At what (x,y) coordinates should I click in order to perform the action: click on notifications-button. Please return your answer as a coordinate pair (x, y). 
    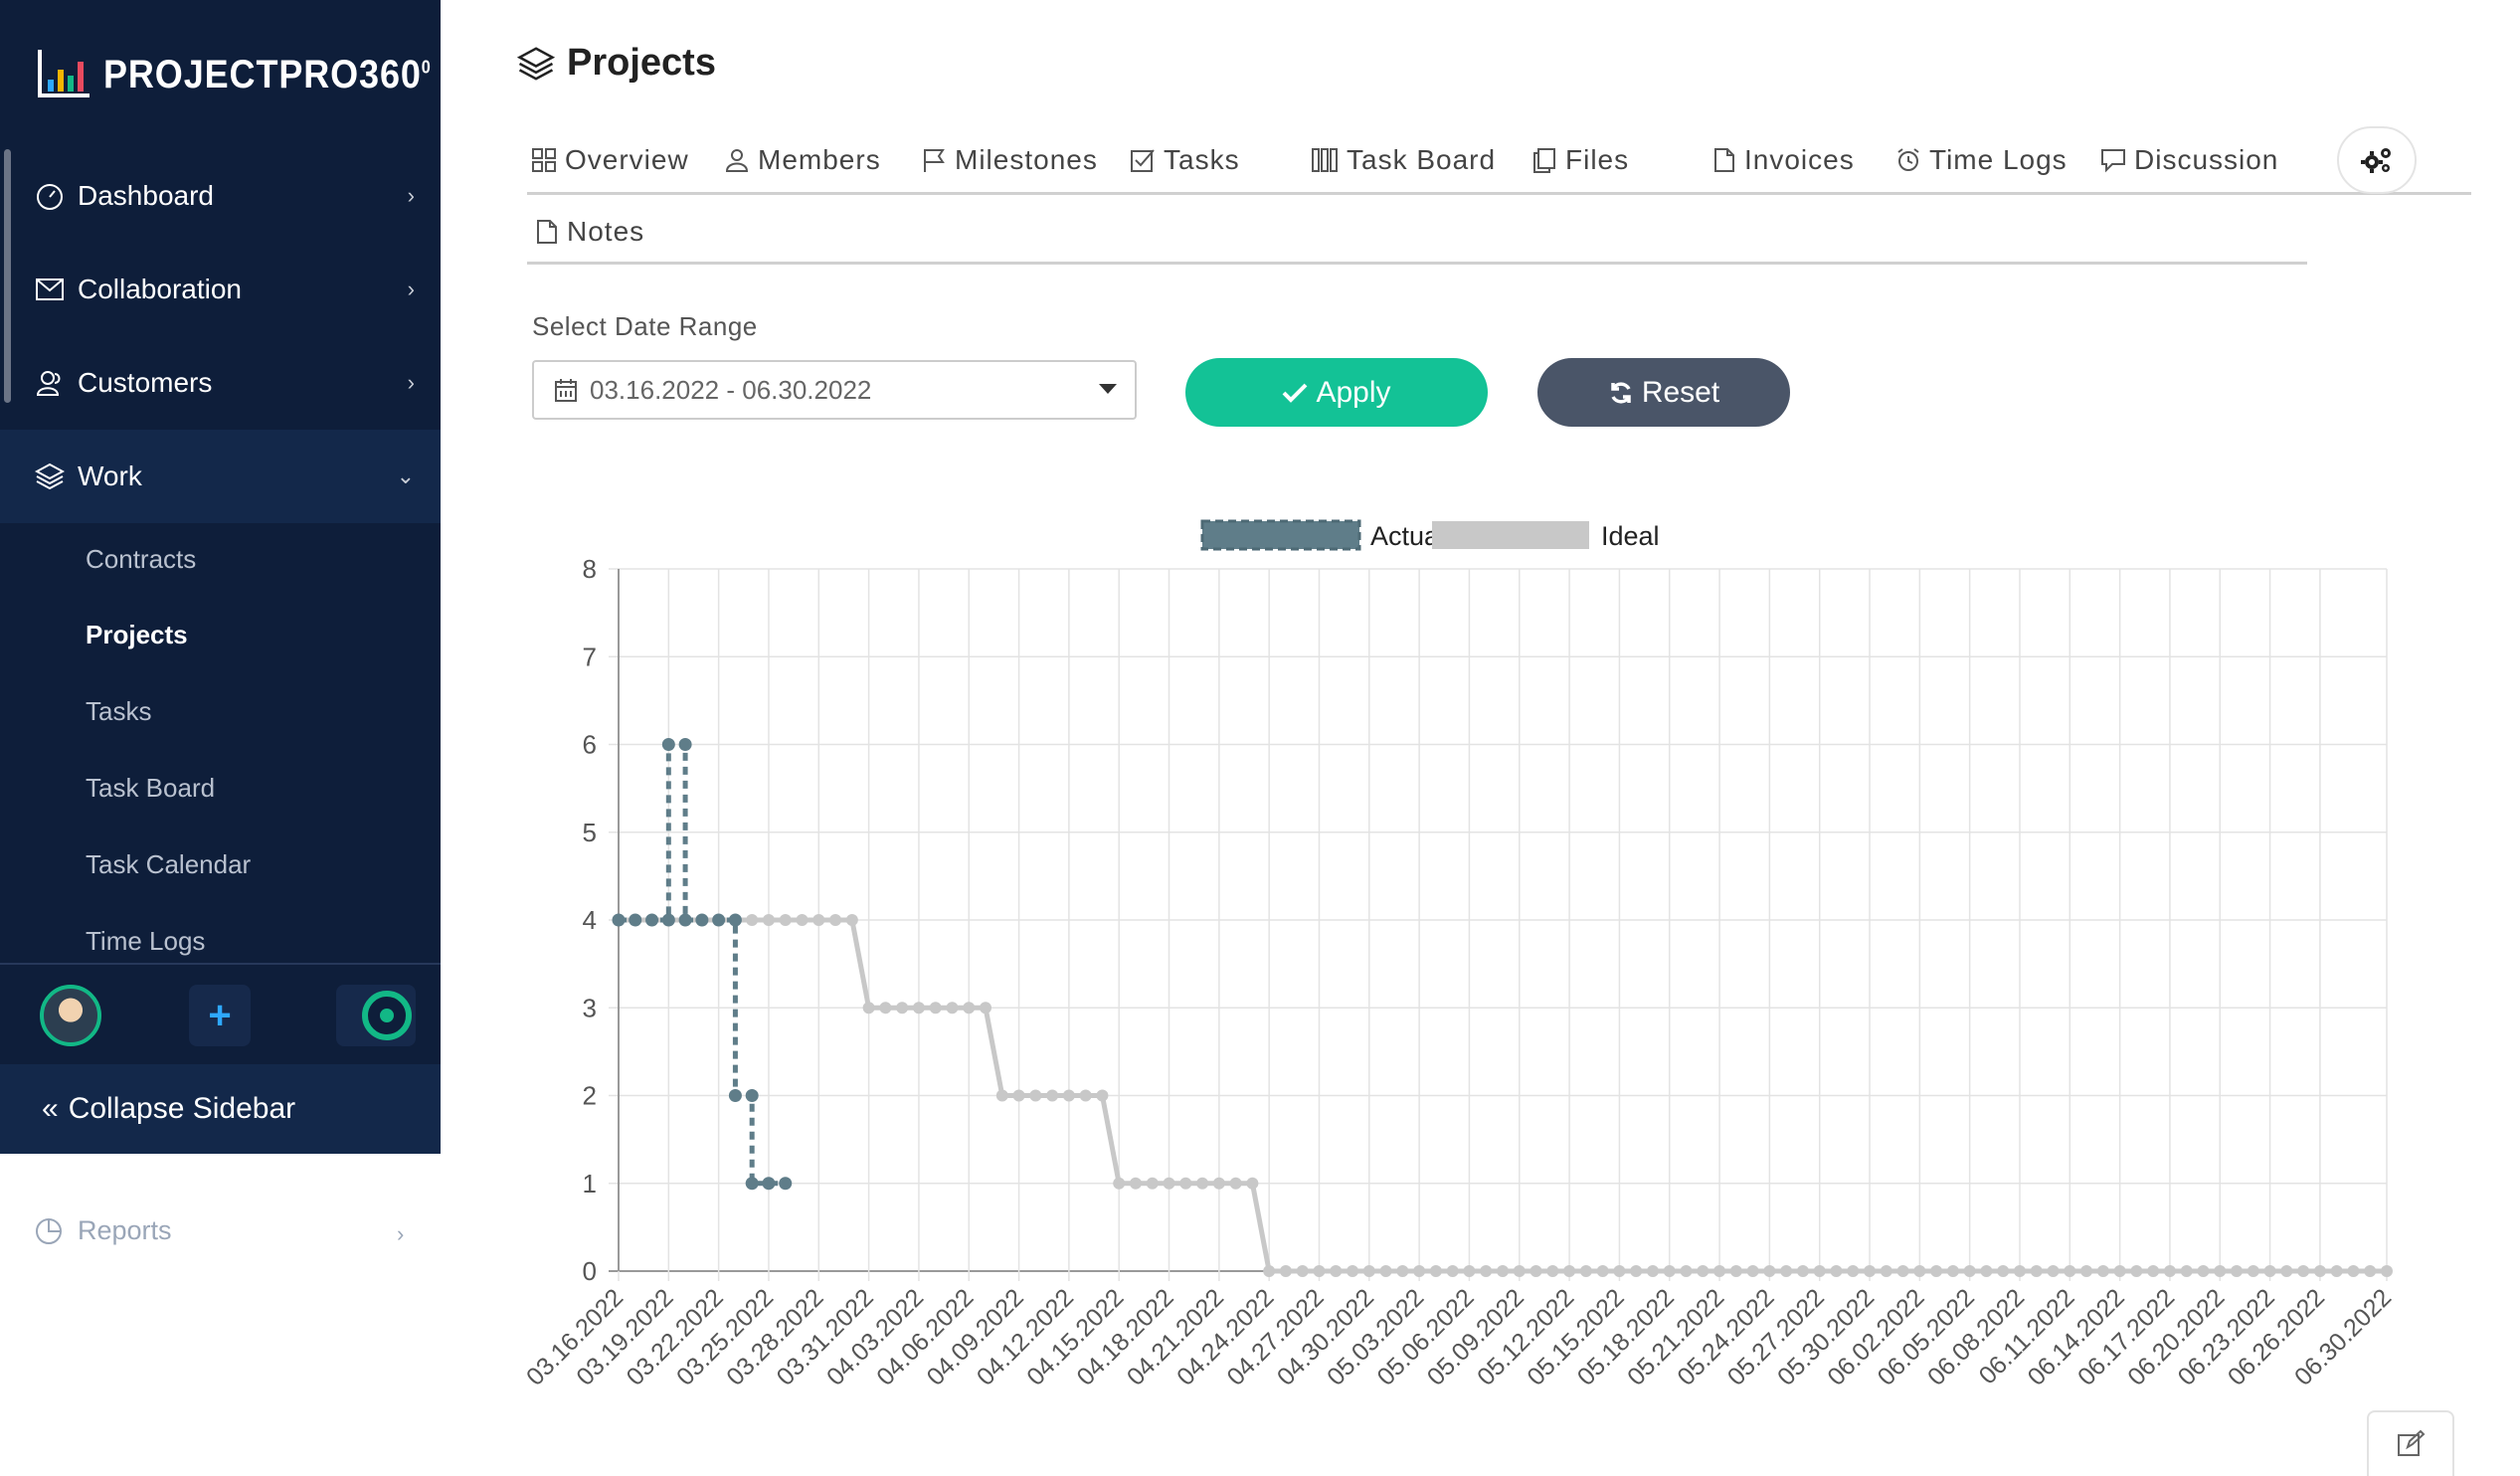
    Looking at the image, I should click on (376, 1015).